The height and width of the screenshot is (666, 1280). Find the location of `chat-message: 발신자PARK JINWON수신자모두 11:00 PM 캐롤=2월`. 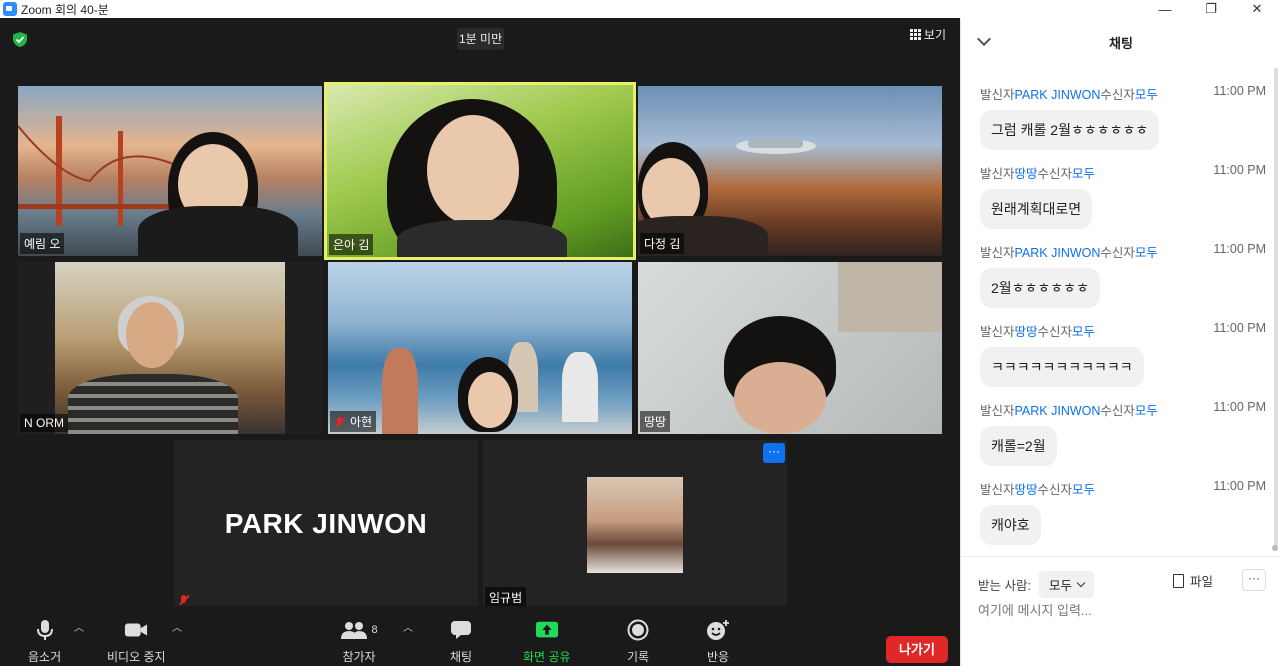

chat-message: 발신자PARK JINWON수신자모두 11:00 PM 캐롤=2월 is located at coordinates (1123, 433).